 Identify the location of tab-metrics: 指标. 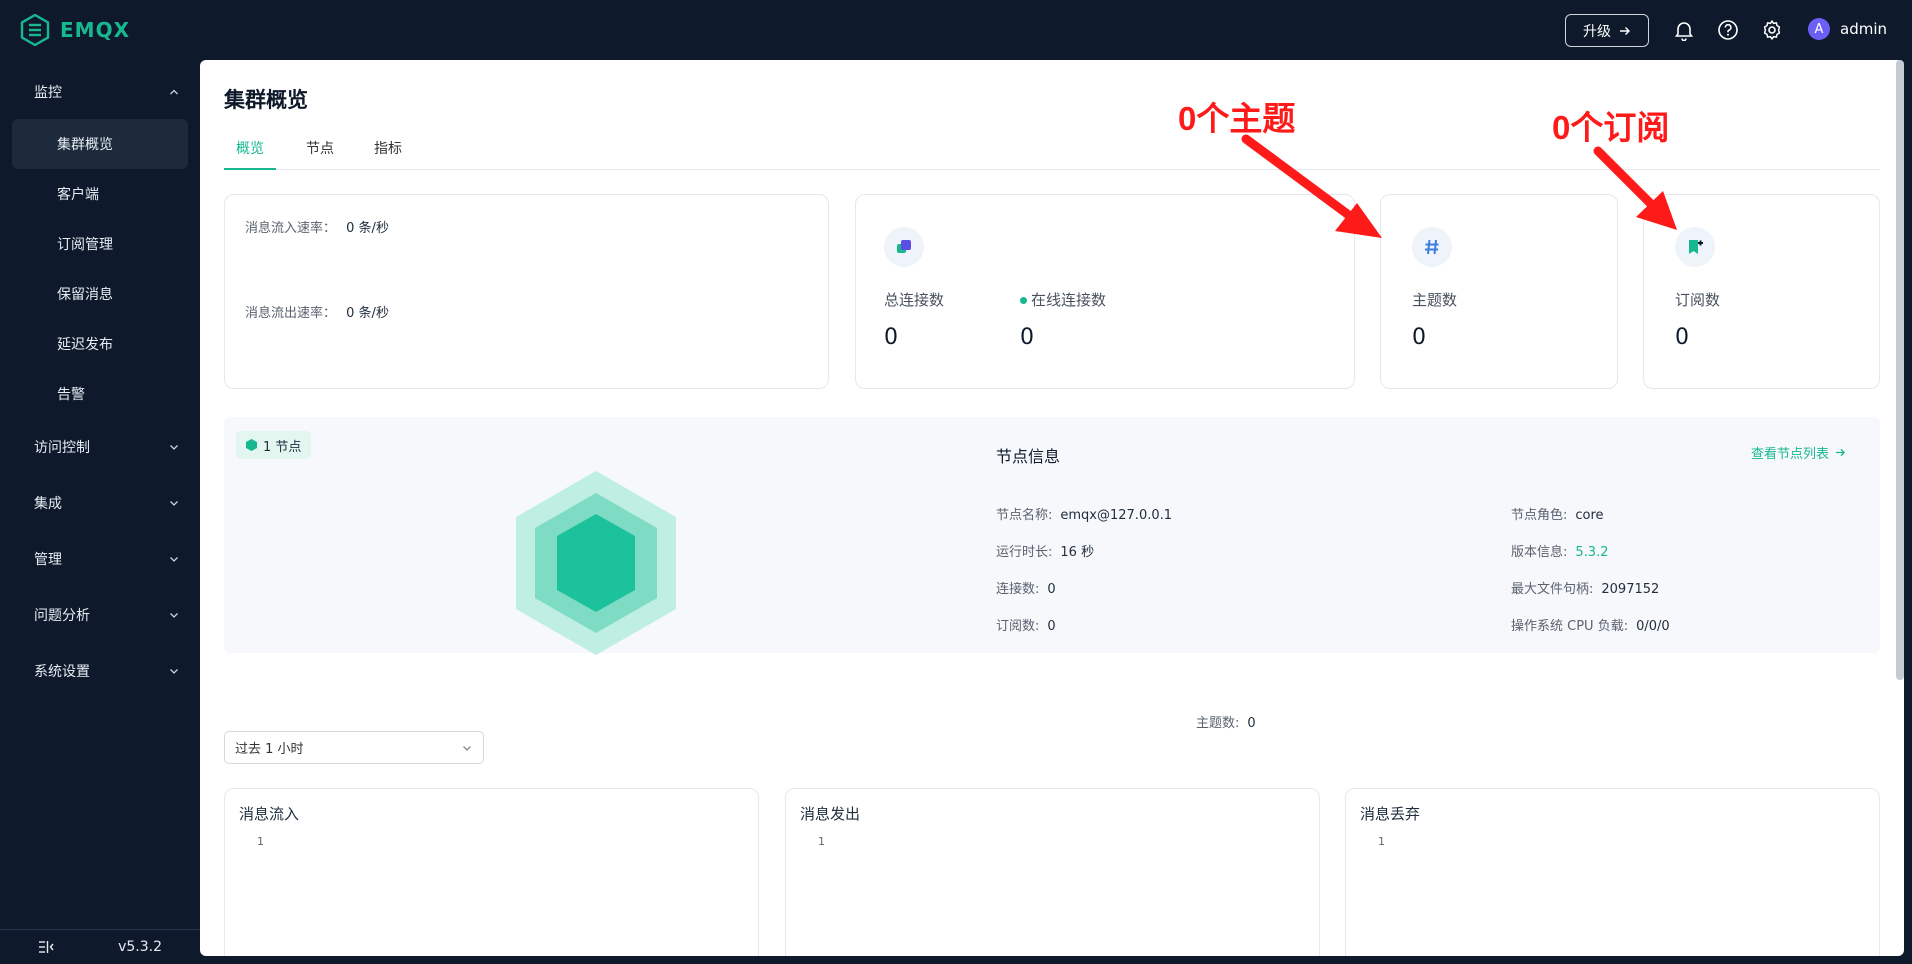
(388, 154).